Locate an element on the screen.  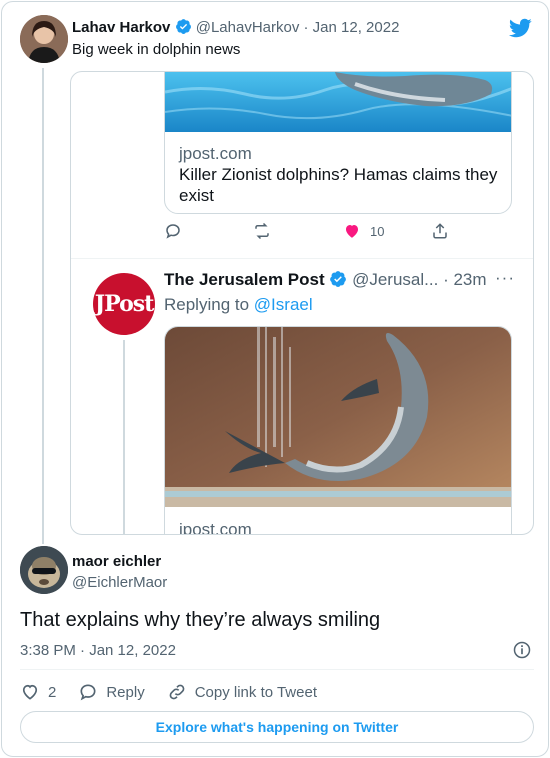
replying-prefix: Replying to is located at coordinates (207, 304).